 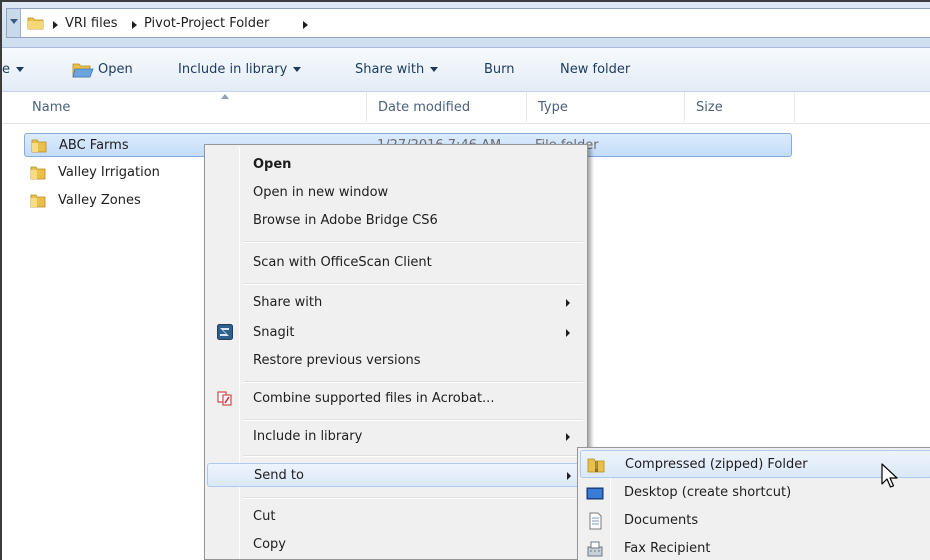 I want to click on menu-item-label: Compressed (zipped) Folder, so click(x=716, y=464).